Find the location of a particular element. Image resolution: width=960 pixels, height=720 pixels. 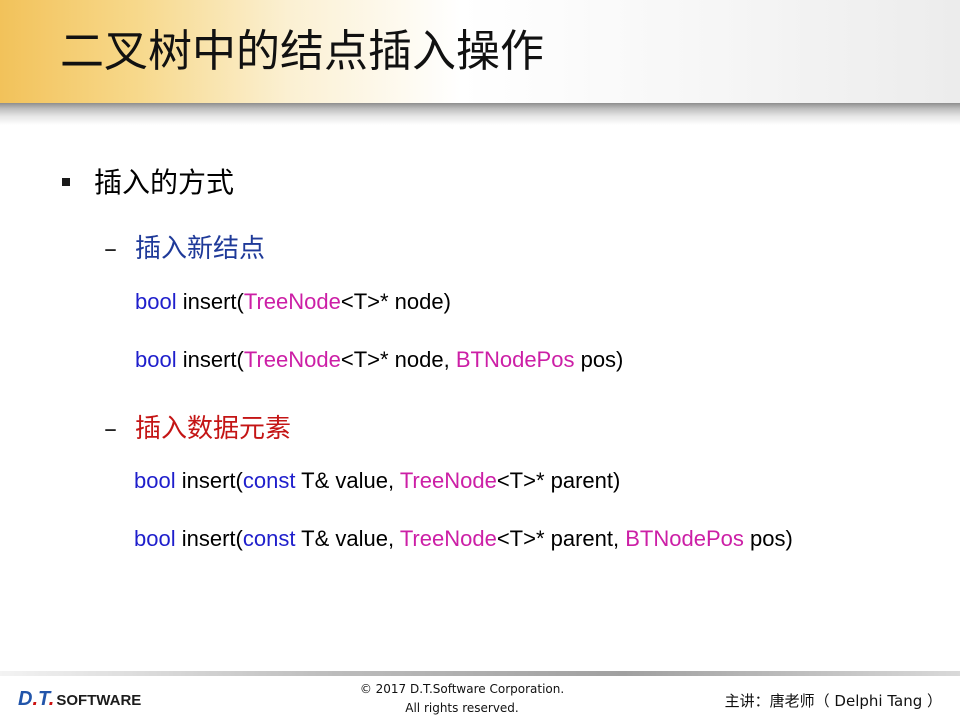

code-text: <T>* node) is located at coordinates (395, 301).